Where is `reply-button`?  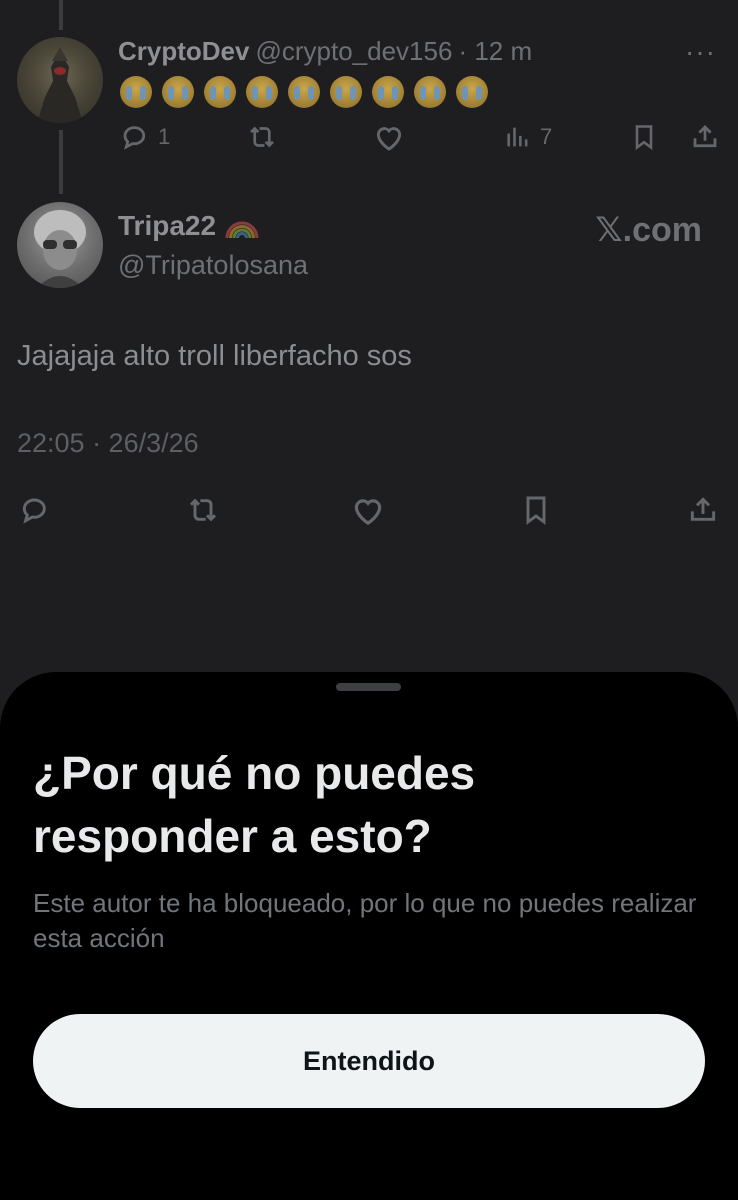 reply-button is located at coordinates (35, 510).